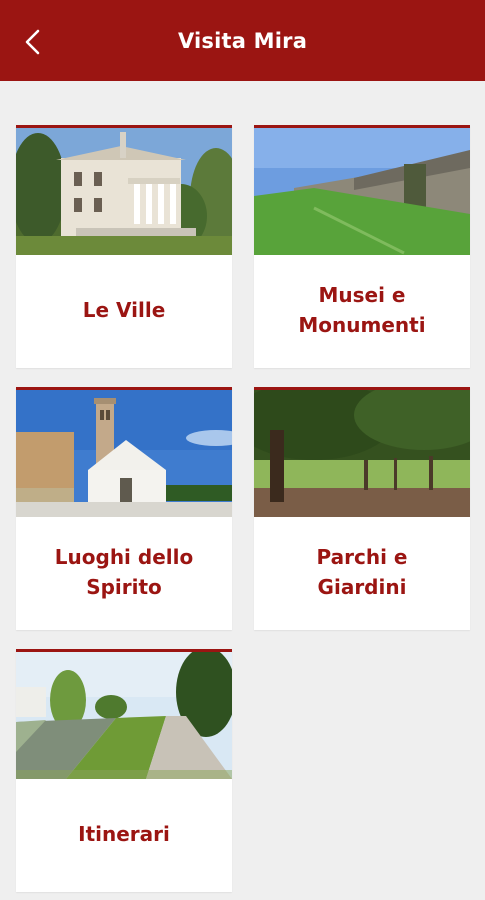  I want to click on category-card-ville: Le Ville, so click(124, 246).